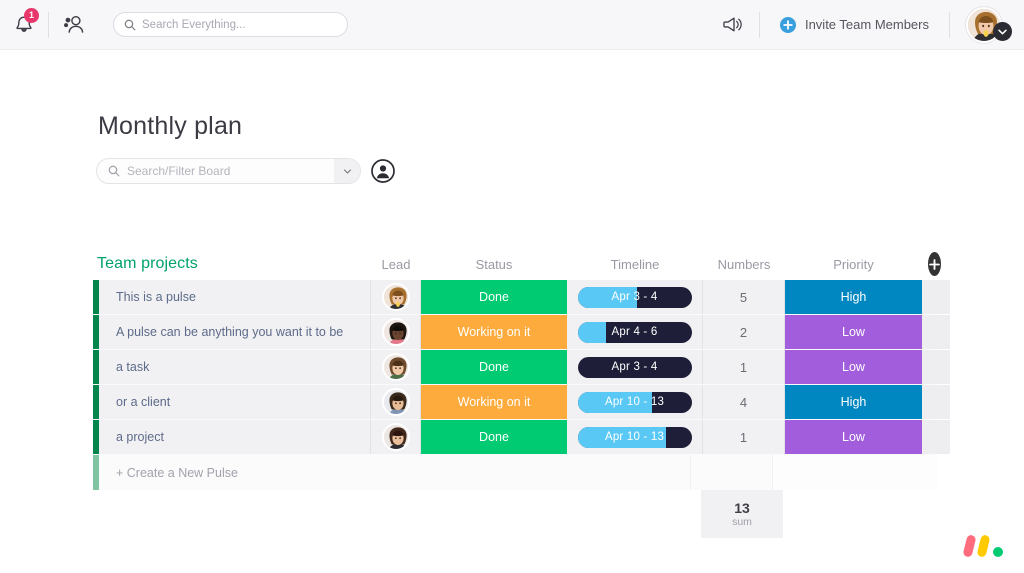 The image size is (1024, 573). I want to click on summary-label: sum, so click(742, 522).